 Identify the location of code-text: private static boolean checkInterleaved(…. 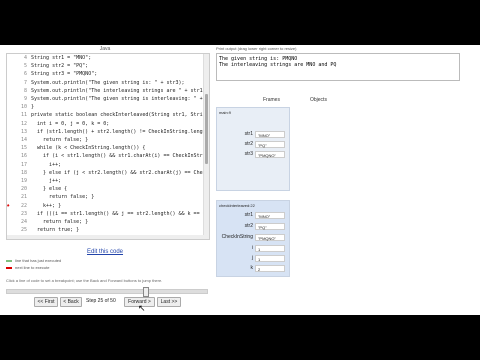
(120, 115).